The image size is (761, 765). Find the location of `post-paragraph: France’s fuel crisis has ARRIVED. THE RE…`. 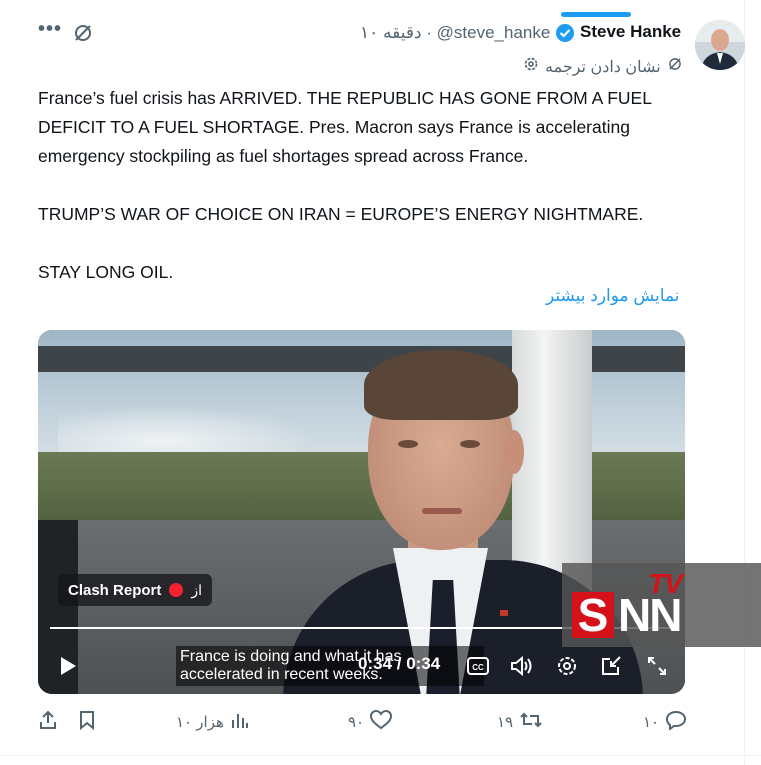

post-paragraph: France’s fuel crisis has ARRIVED. THE RE… is located at coordinates (345, 127).